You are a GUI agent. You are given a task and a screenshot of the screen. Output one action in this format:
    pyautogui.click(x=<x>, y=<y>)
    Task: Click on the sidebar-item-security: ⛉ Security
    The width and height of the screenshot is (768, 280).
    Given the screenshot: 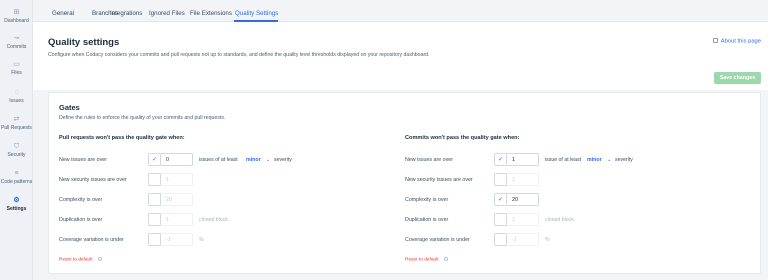 What is the action you would take?
    pyautogui.click(x=16, y=150)
    